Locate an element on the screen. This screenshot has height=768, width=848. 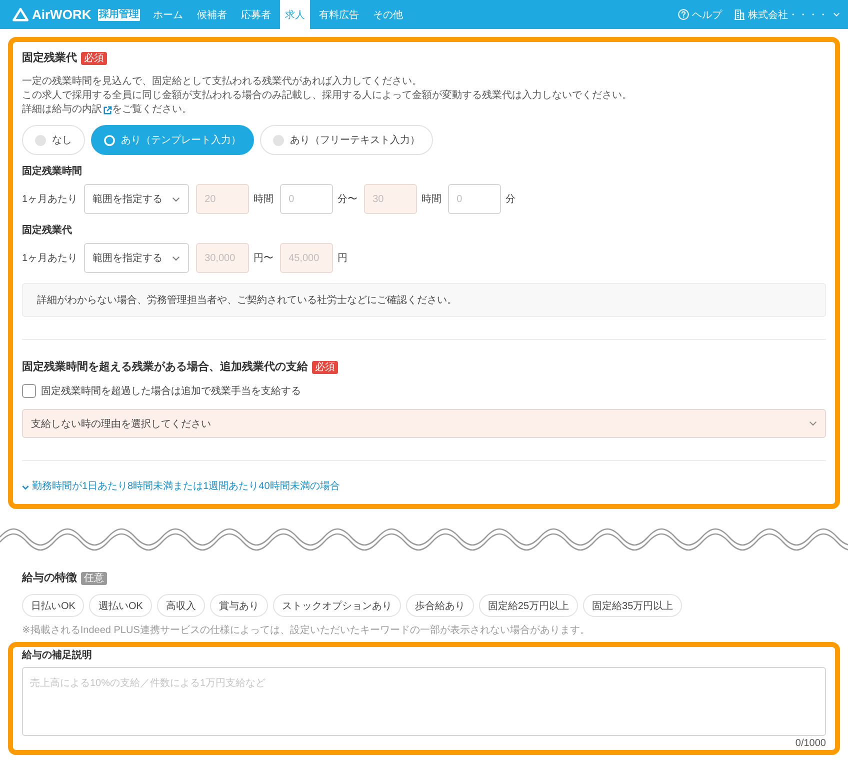
unit-label: 分 is located at coordinates (511, 199).